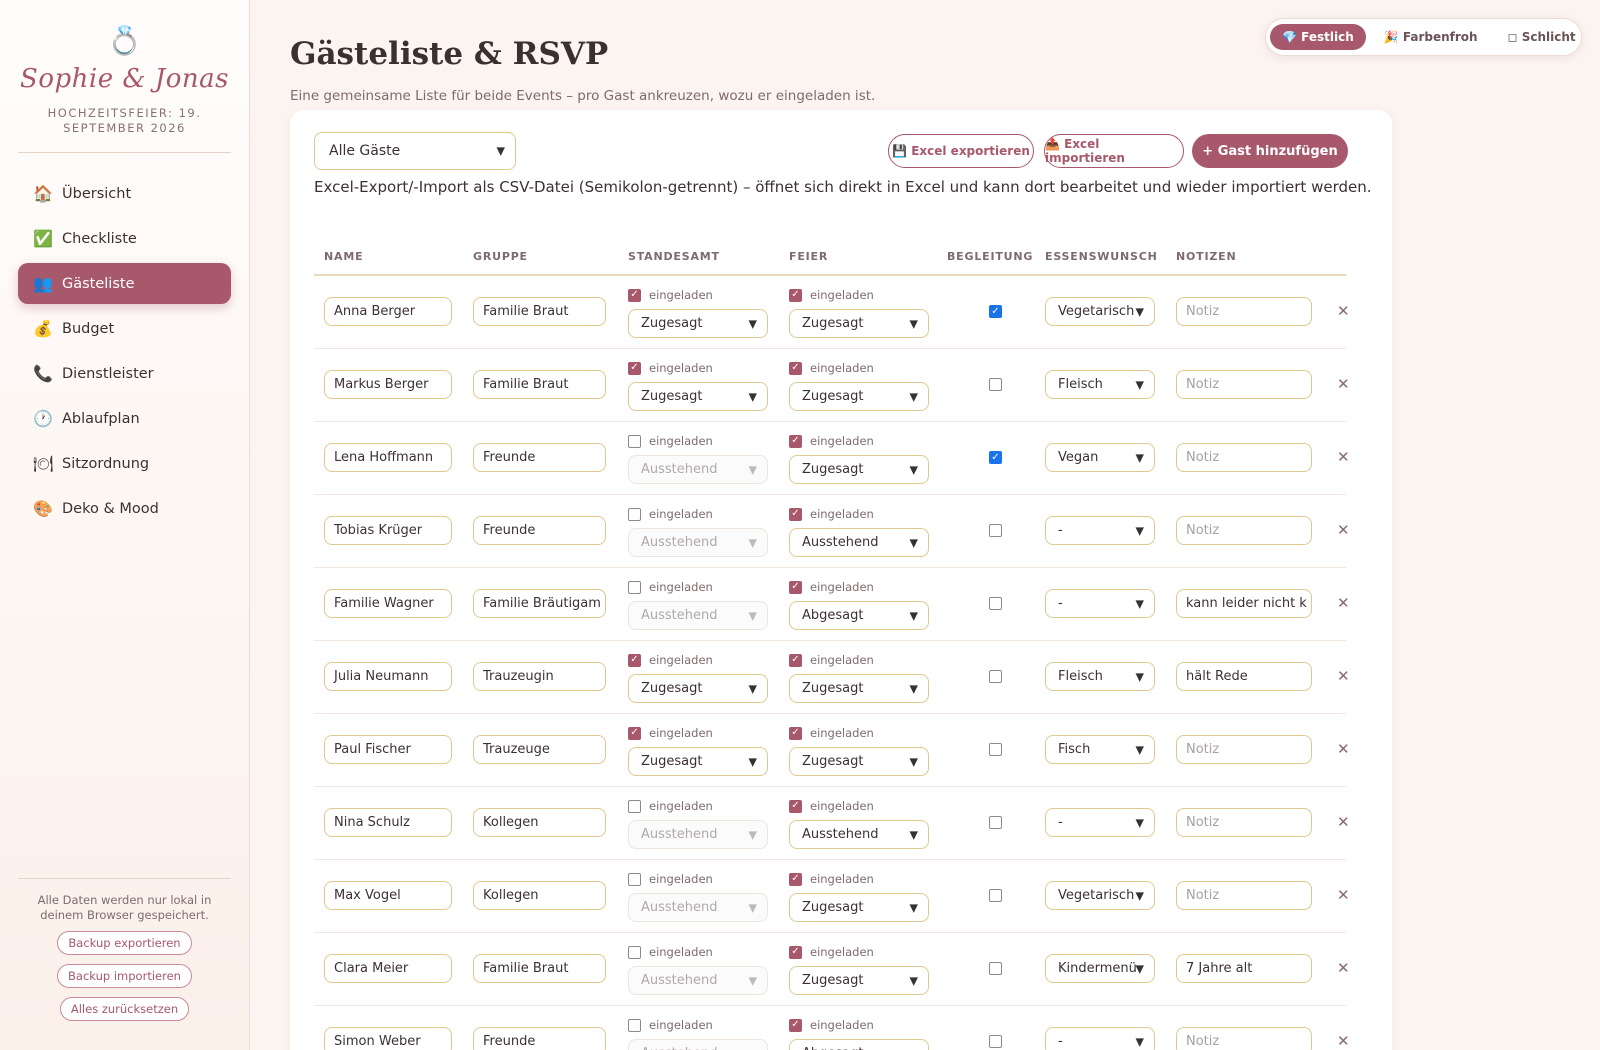 This screenshot has width=1600, height=1050. Describe the element at coordinates (124, 283) in the screenshot. I see `sidebar-item-2: 👥 Gästeliste` at that location.